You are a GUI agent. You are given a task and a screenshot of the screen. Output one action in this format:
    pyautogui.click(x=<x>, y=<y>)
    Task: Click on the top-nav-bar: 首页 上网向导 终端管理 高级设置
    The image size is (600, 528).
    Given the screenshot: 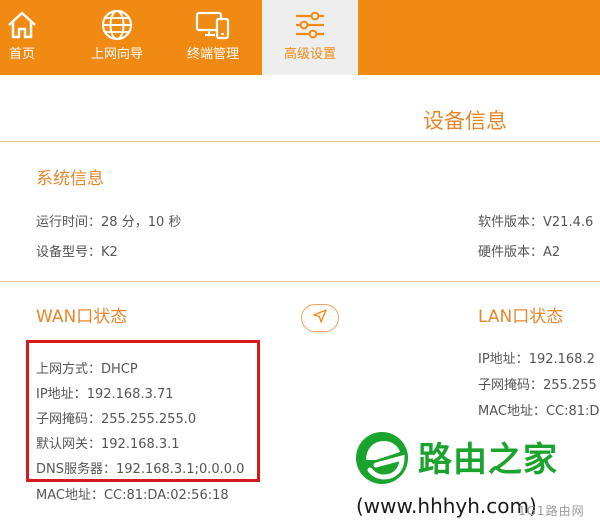 What is the action you would take?
    pyautogui.click(x=300, y=37)
    